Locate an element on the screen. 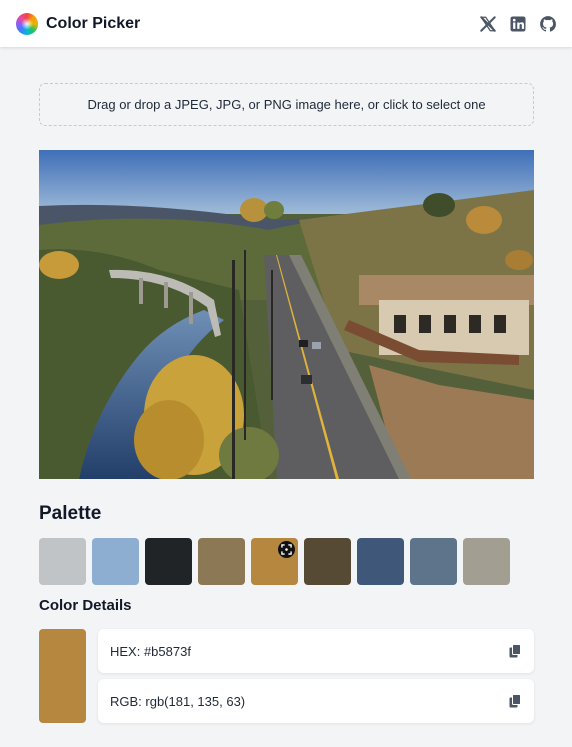 The width and height of the screenshot is (572, 747). app-header: Color Picker is located at coordinates (286, 23).